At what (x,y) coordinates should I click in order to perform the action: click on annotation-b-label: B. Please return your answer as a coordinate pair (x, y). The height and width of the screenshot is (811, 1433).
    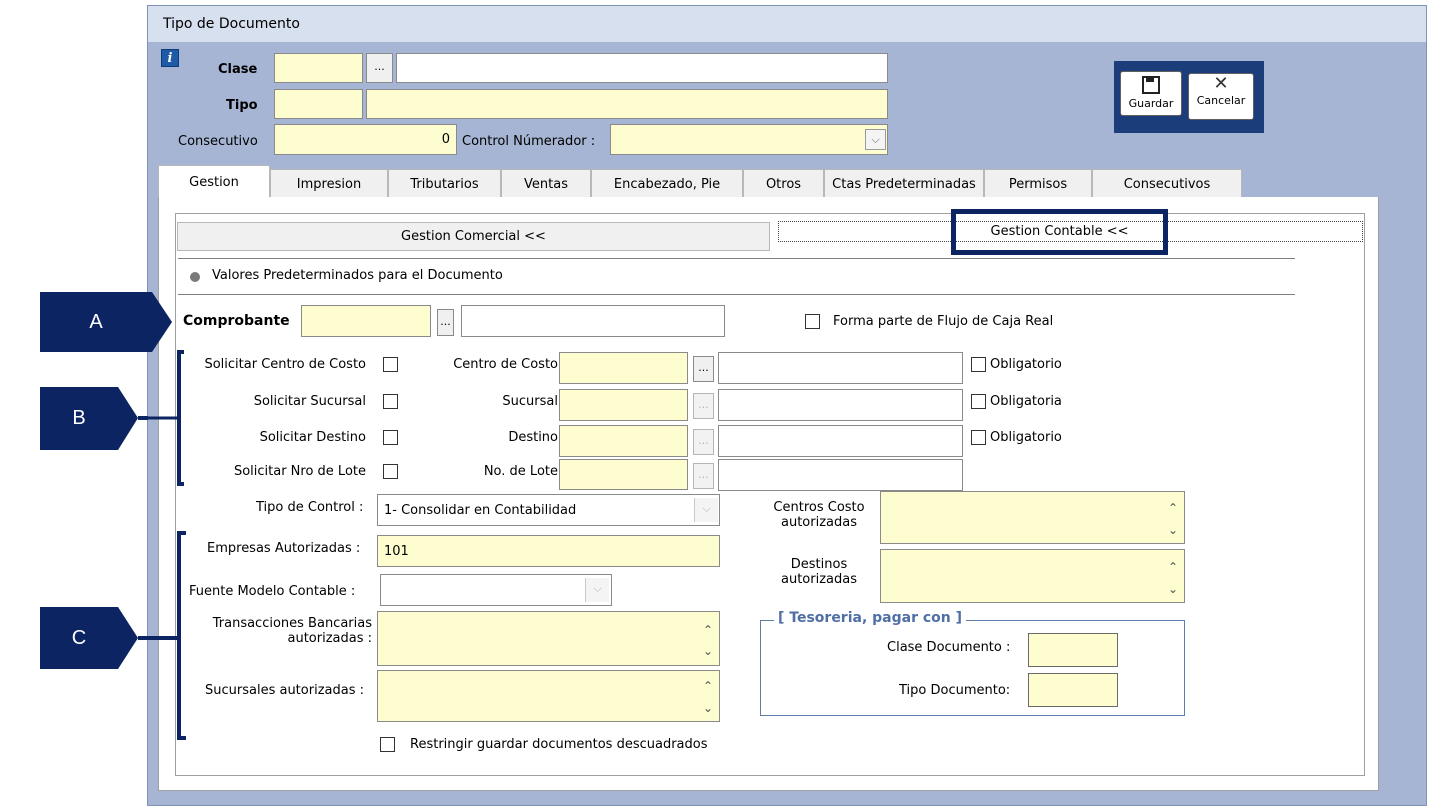
    Looking at the image, I should click on (79, 418).